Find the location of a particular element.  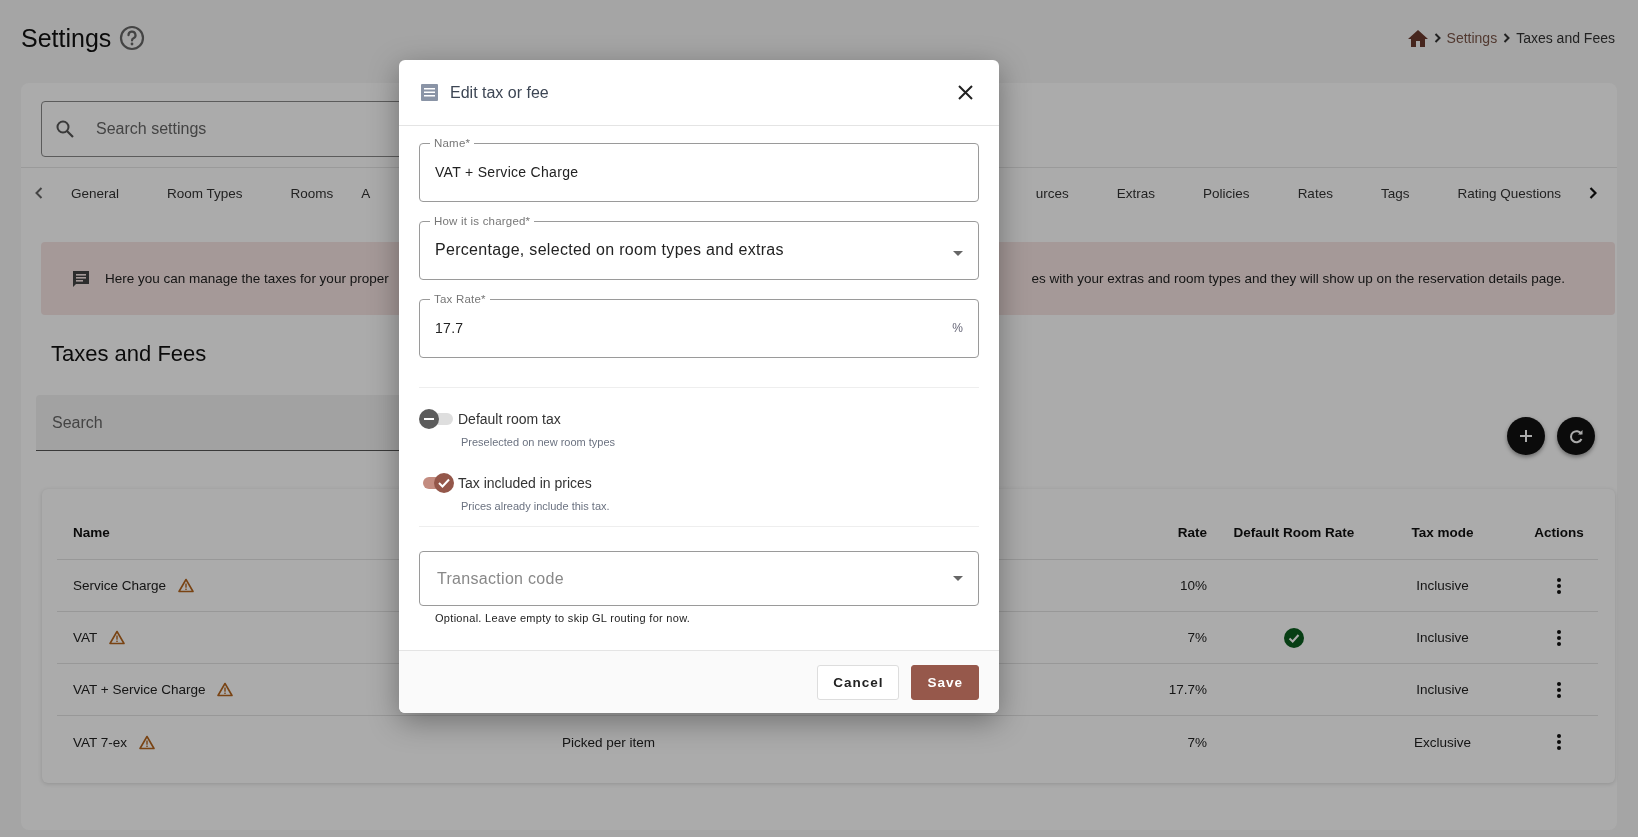

refresh-icon is located at coordinates (1576, 436).